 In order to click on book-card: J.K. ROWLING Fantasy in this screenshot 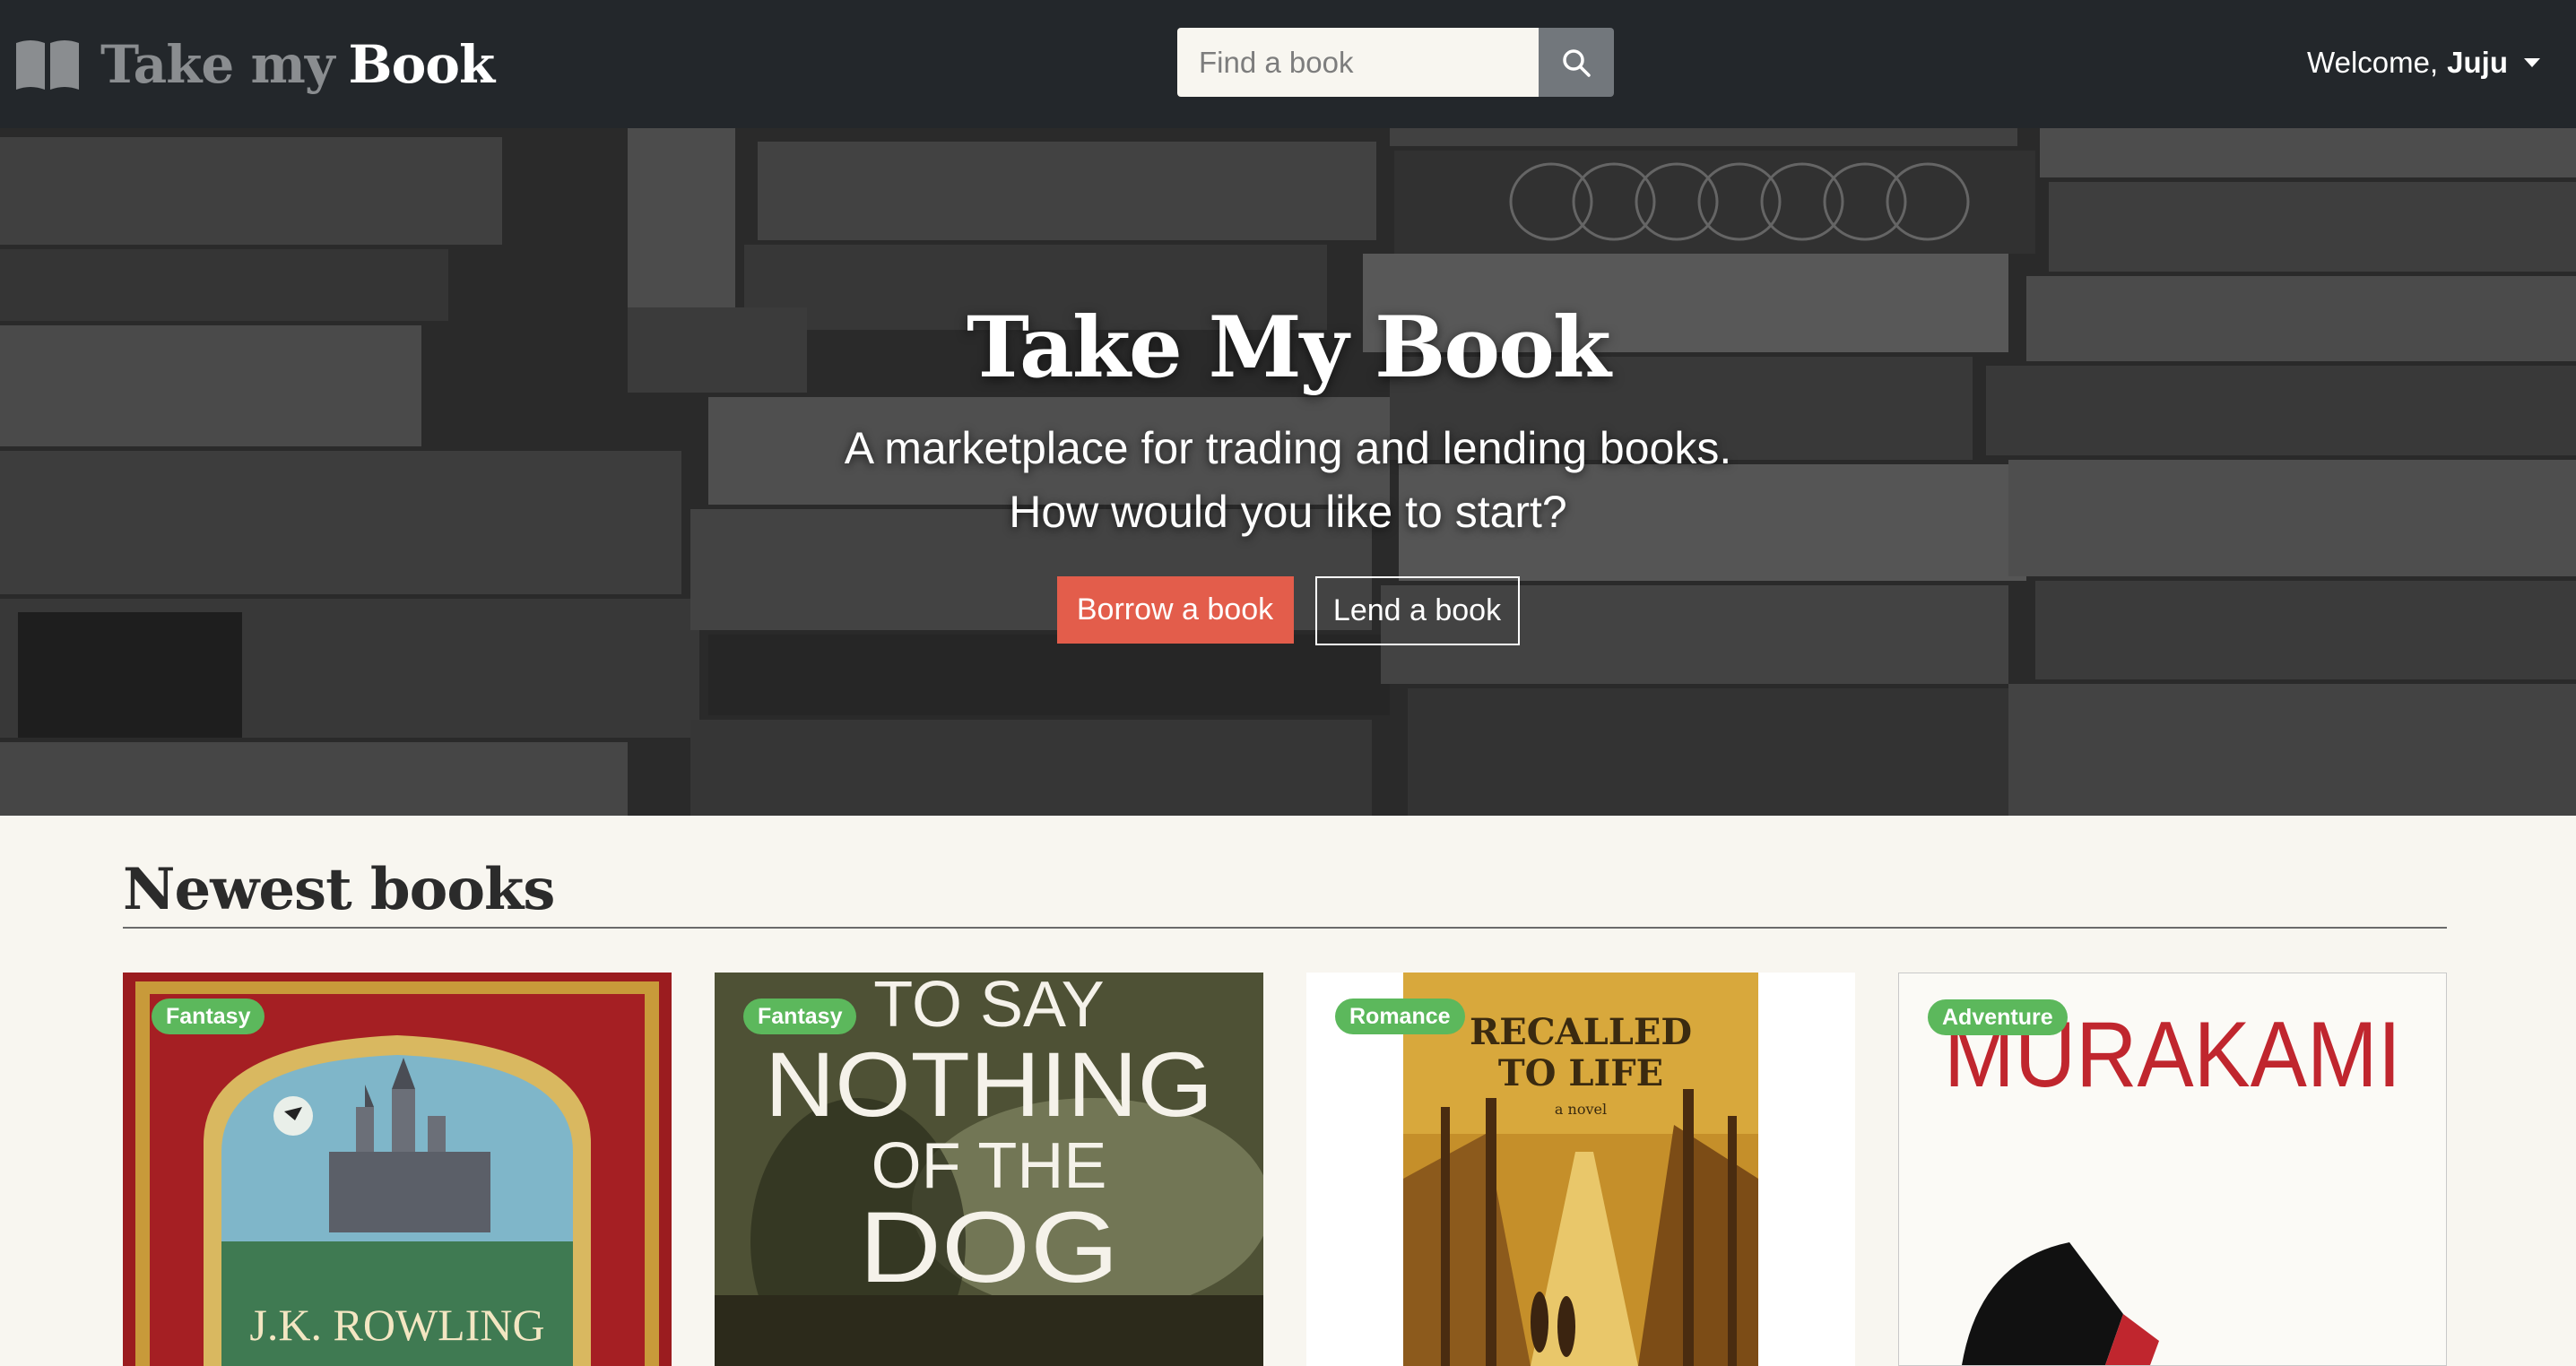, I will do `click(397, 1169)`.